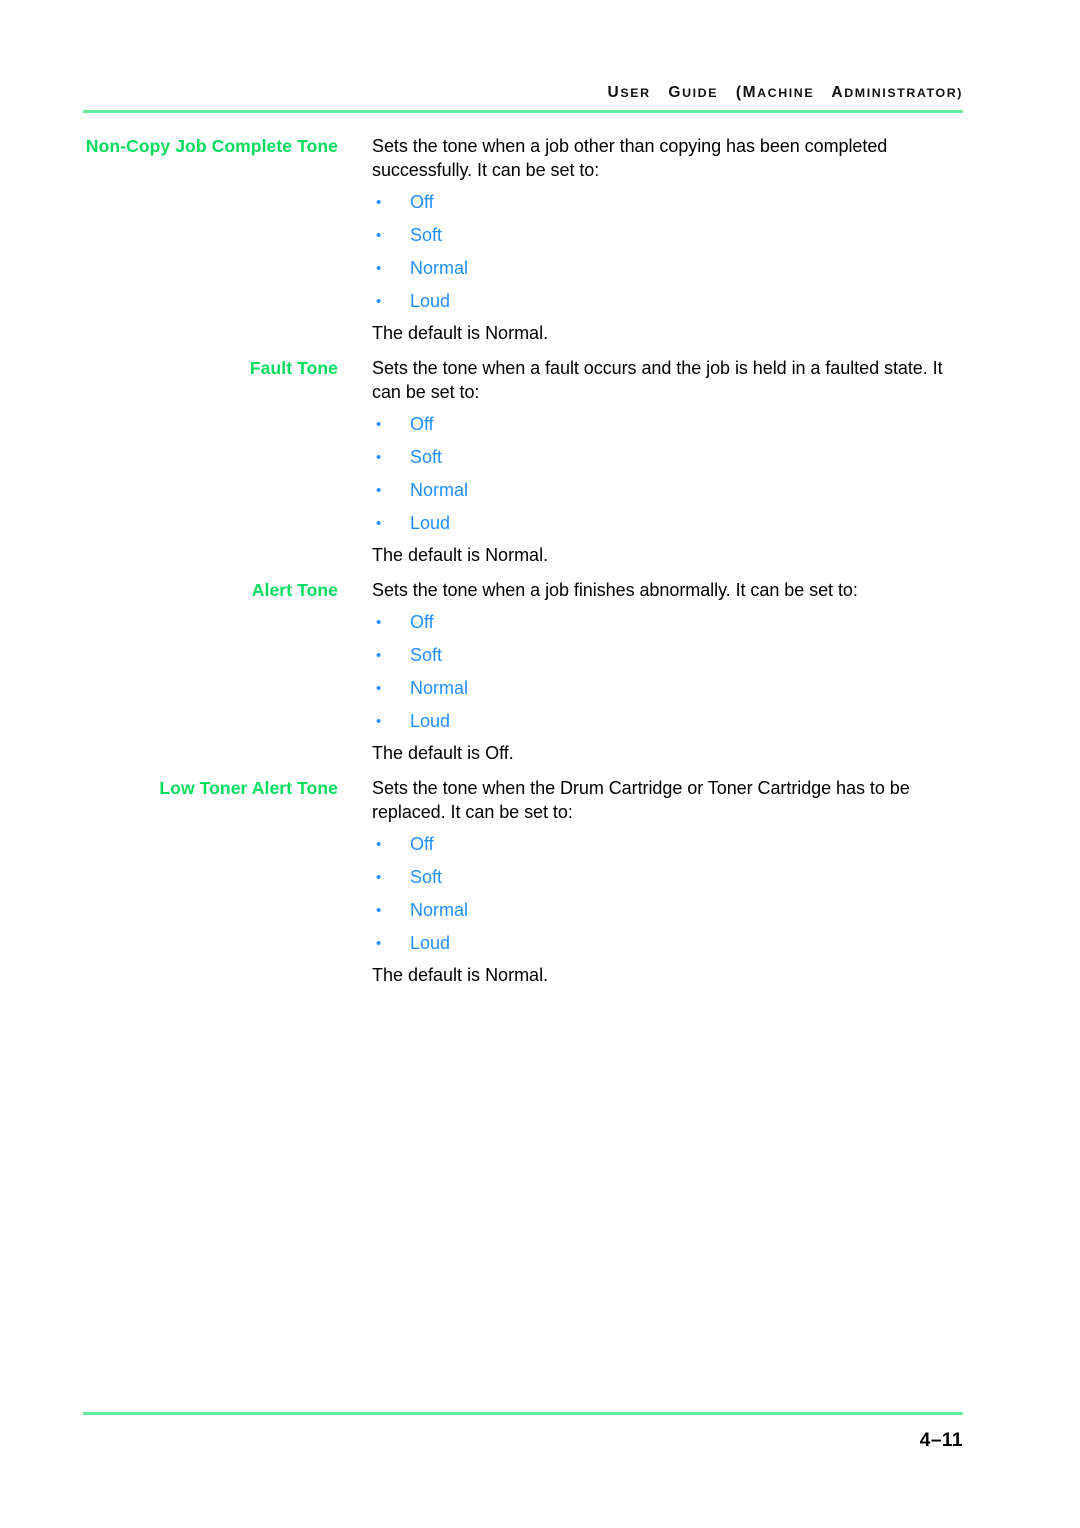 This screenshot has height=1528, width=1080. Describe the element at coordinates (614, 92) in the screenshot. I see `running-header-cap-1: U` at that location.